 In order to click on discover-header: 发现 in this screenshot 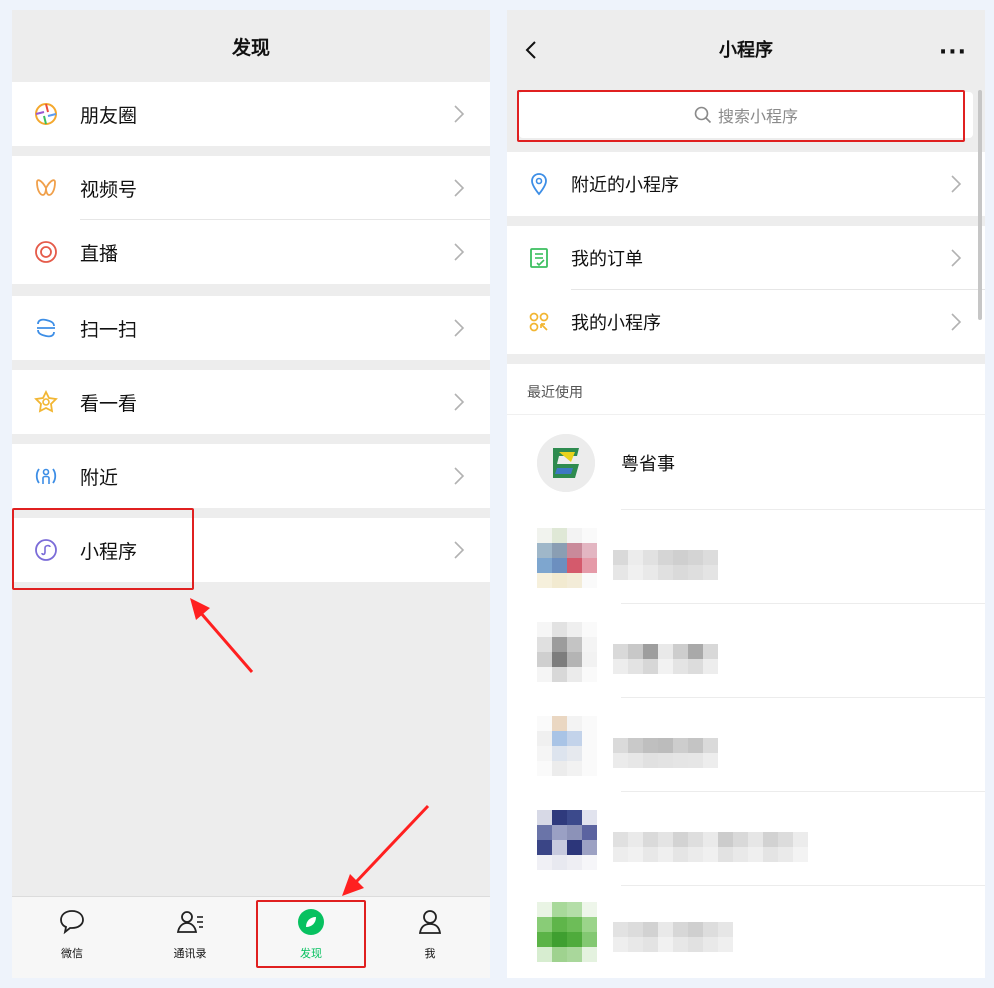, I will do `click(251, 46)`.